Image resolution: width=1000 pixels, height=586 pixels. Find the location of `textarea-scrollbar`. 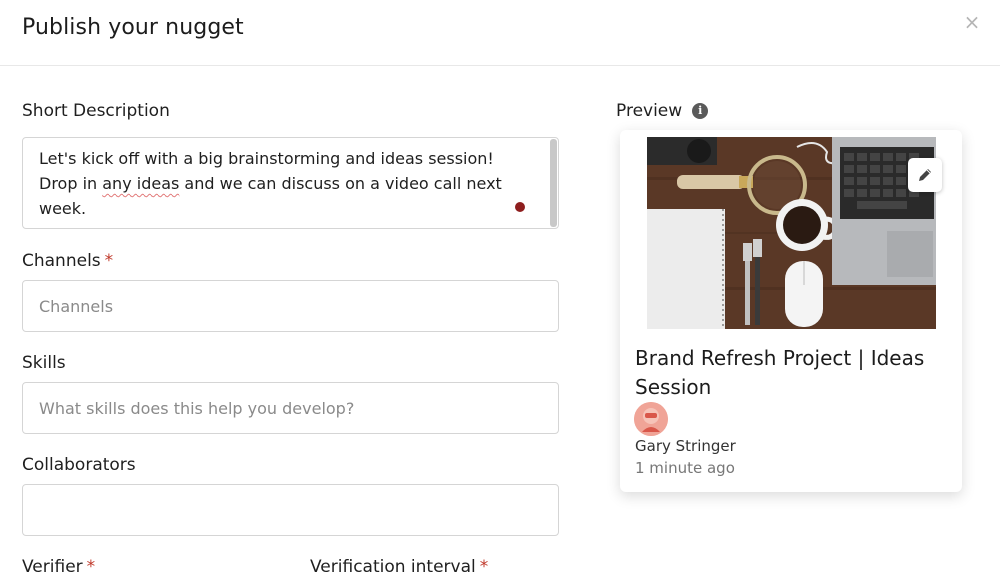

textarea-scrollbar is located at coordinates (553, 183).